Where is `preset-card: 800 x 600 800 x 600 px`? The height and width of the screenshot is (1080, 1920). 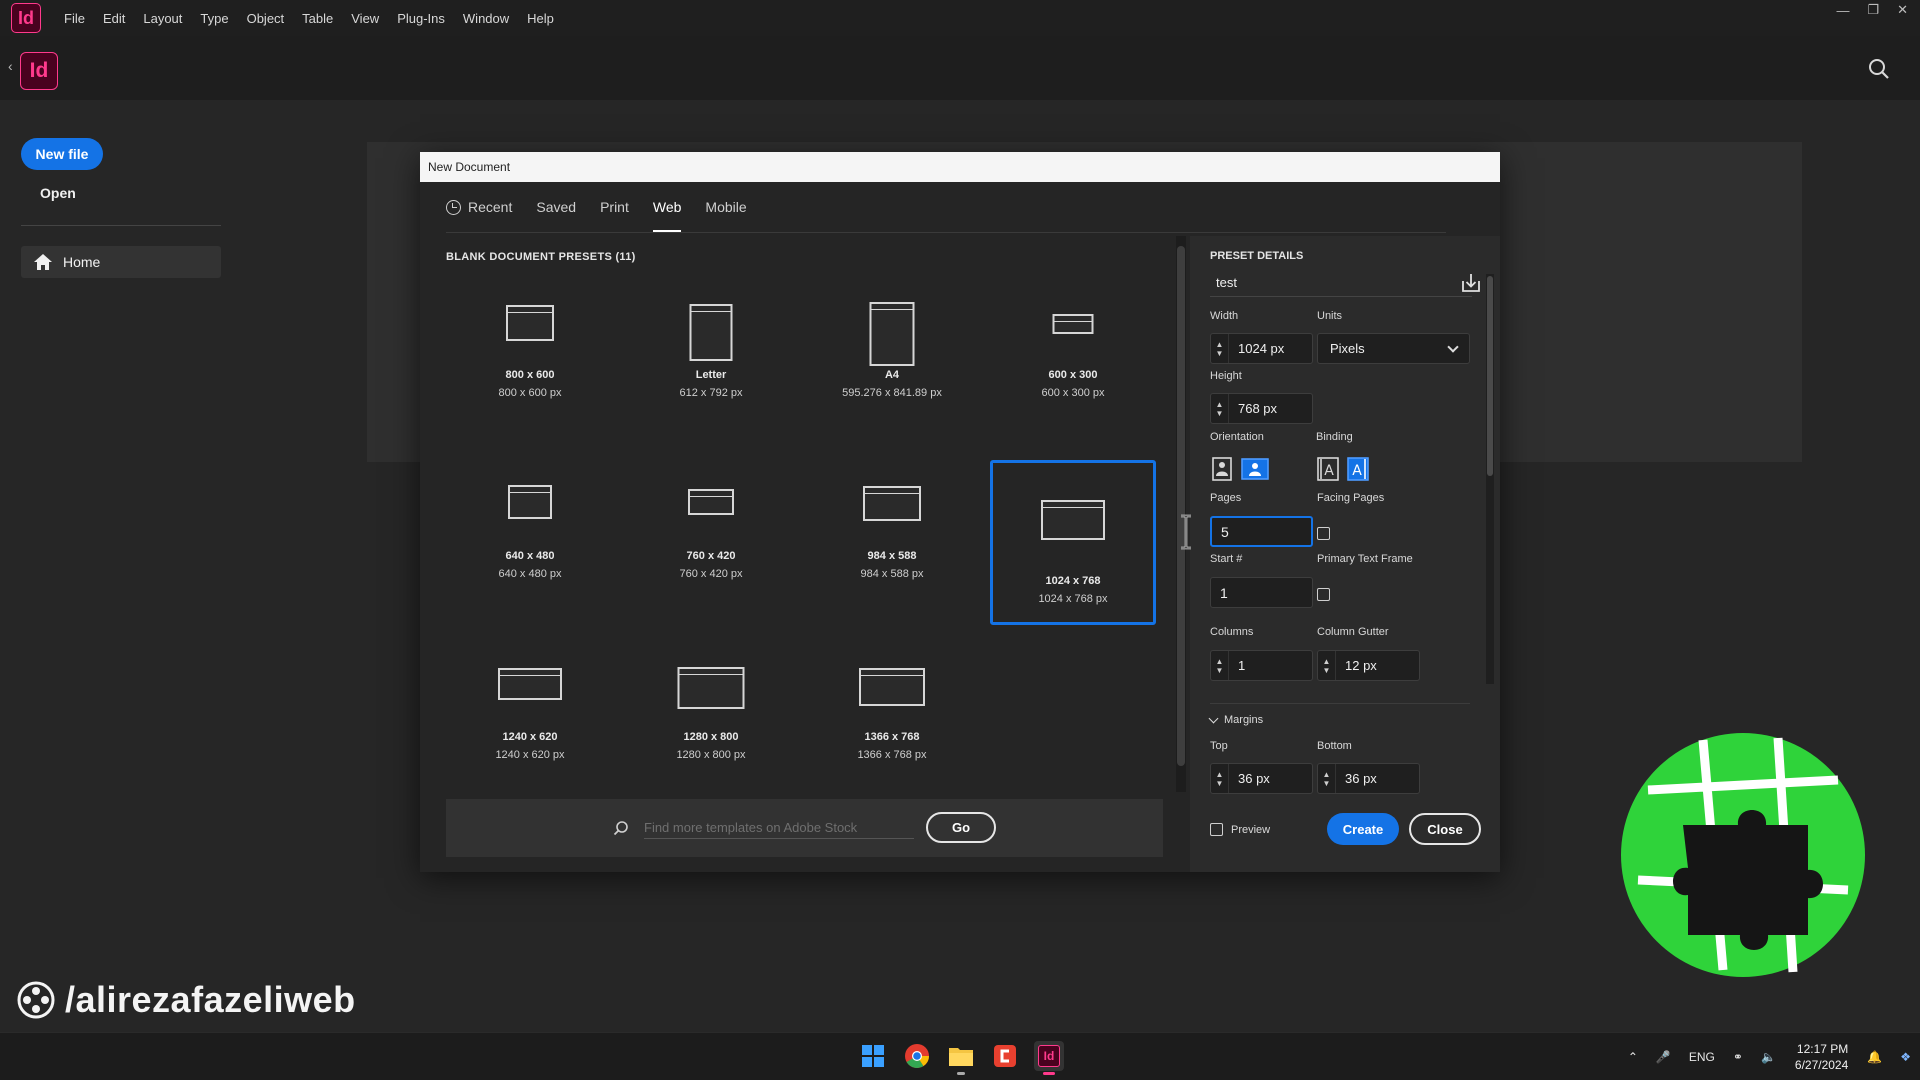
preset-card: 800 x 600 800 x 600 px is located at coordinates (530, 354).